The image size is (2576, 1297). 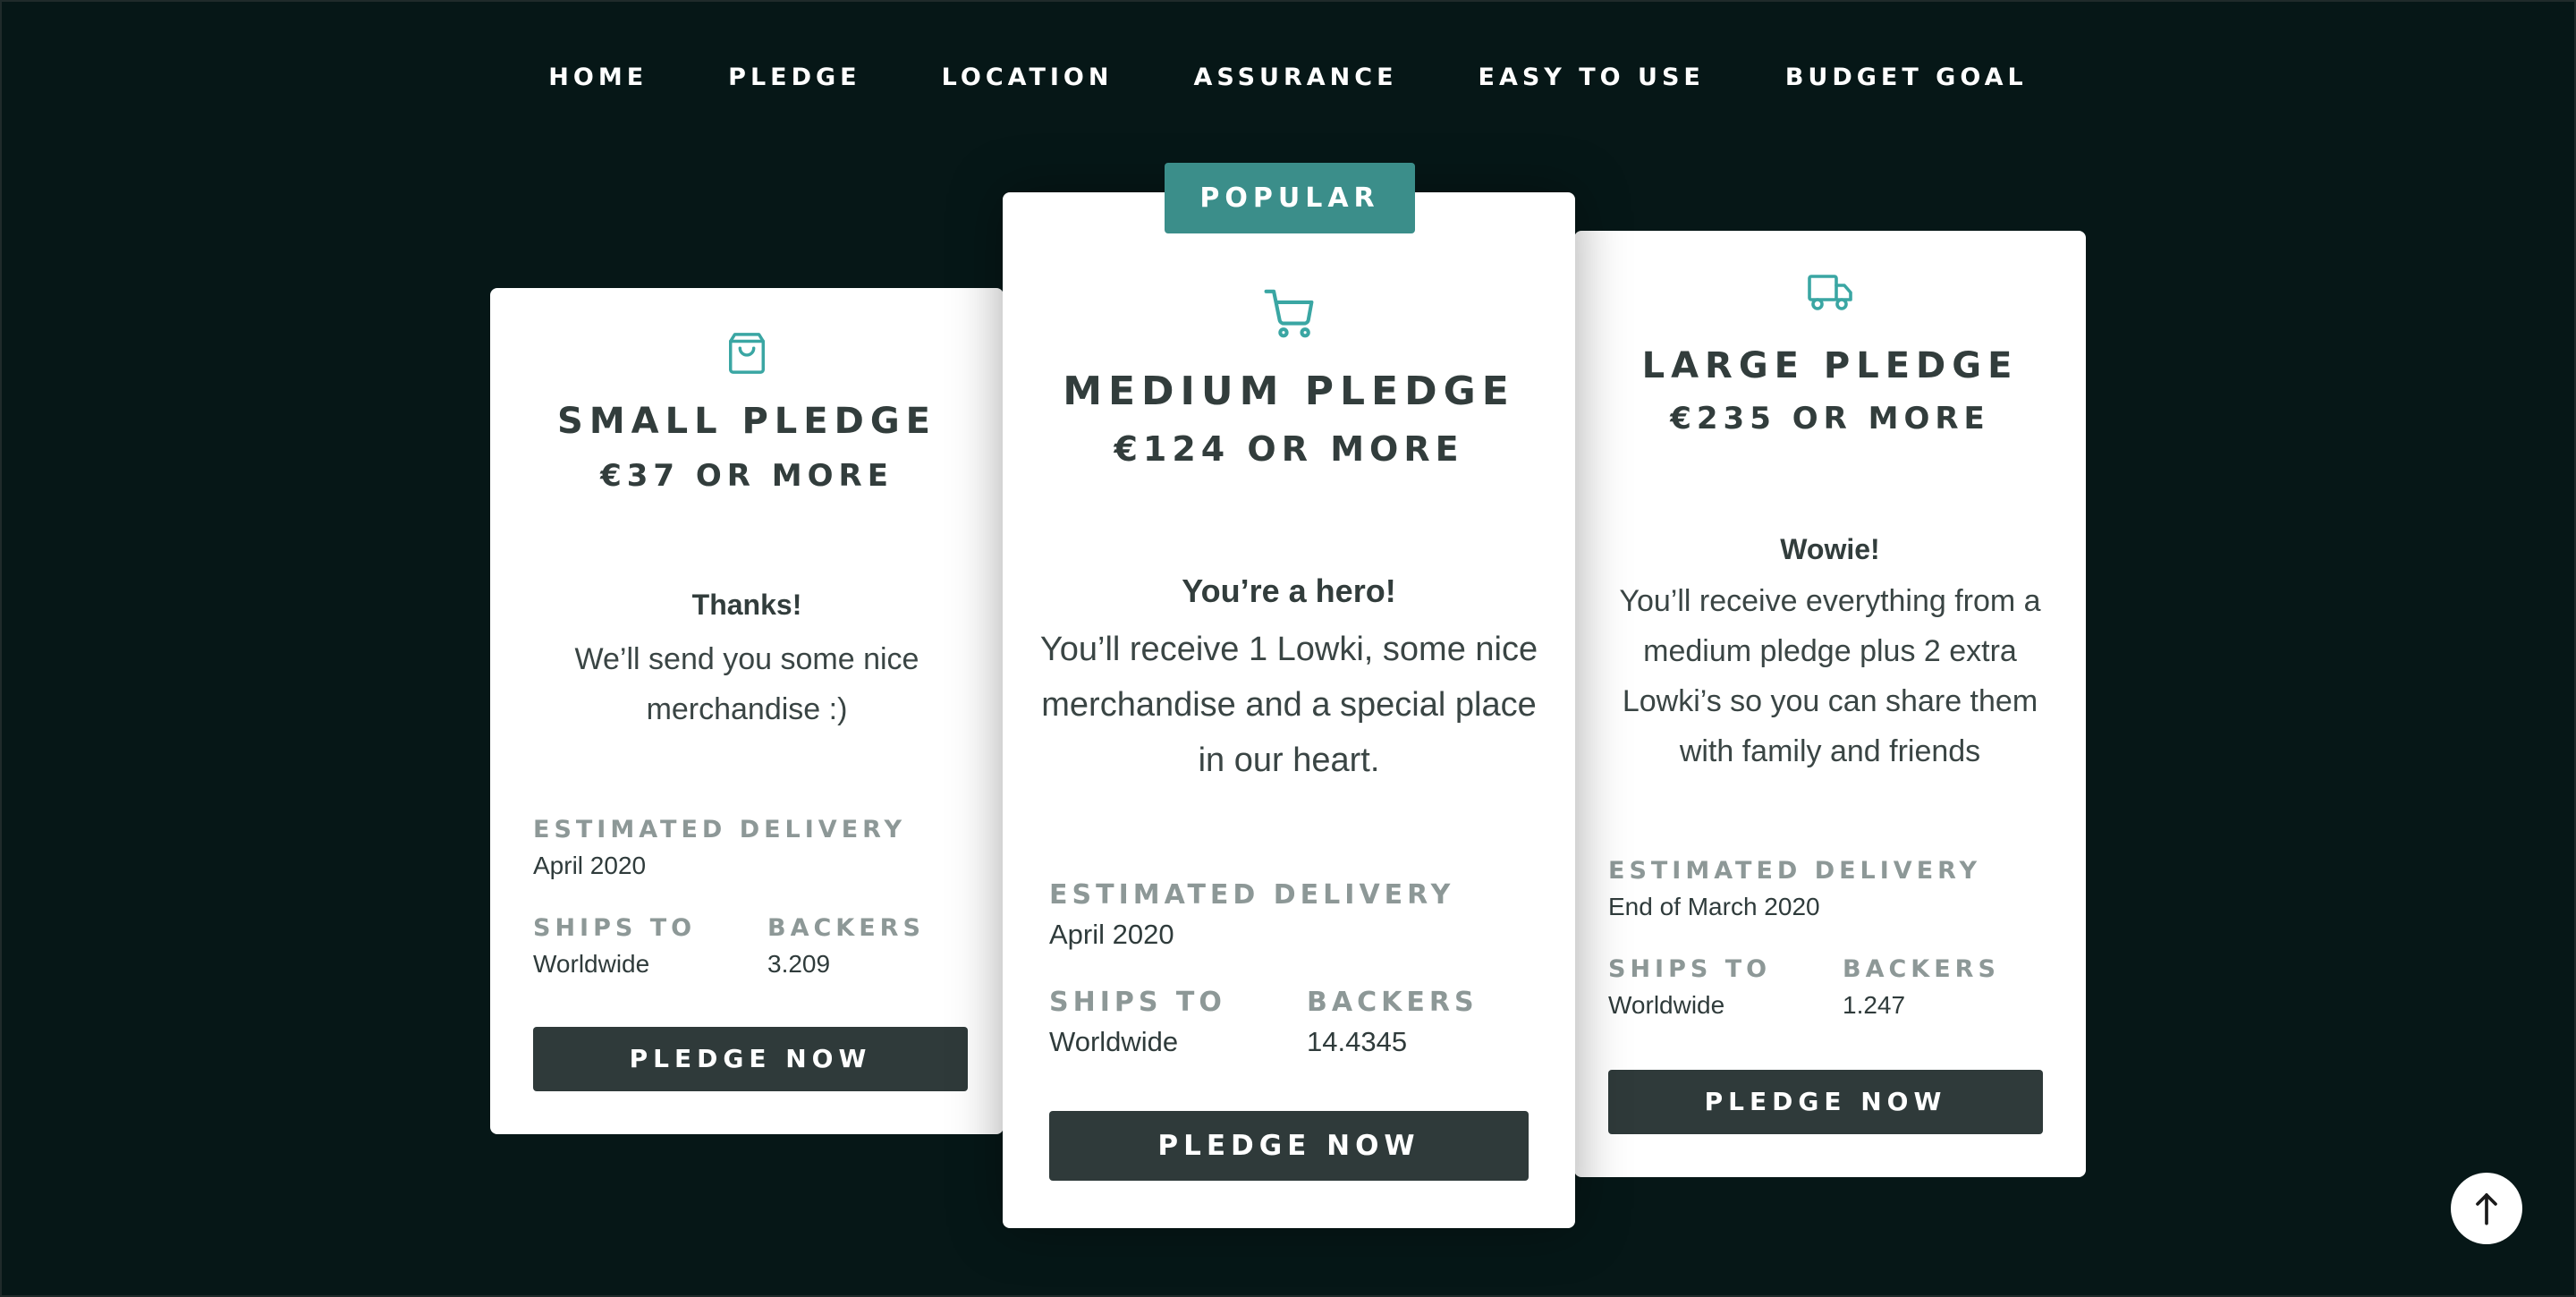 I want to click on pledge-now-button-medium: PLEDGE NOW, so click(x=1289, y=1146).